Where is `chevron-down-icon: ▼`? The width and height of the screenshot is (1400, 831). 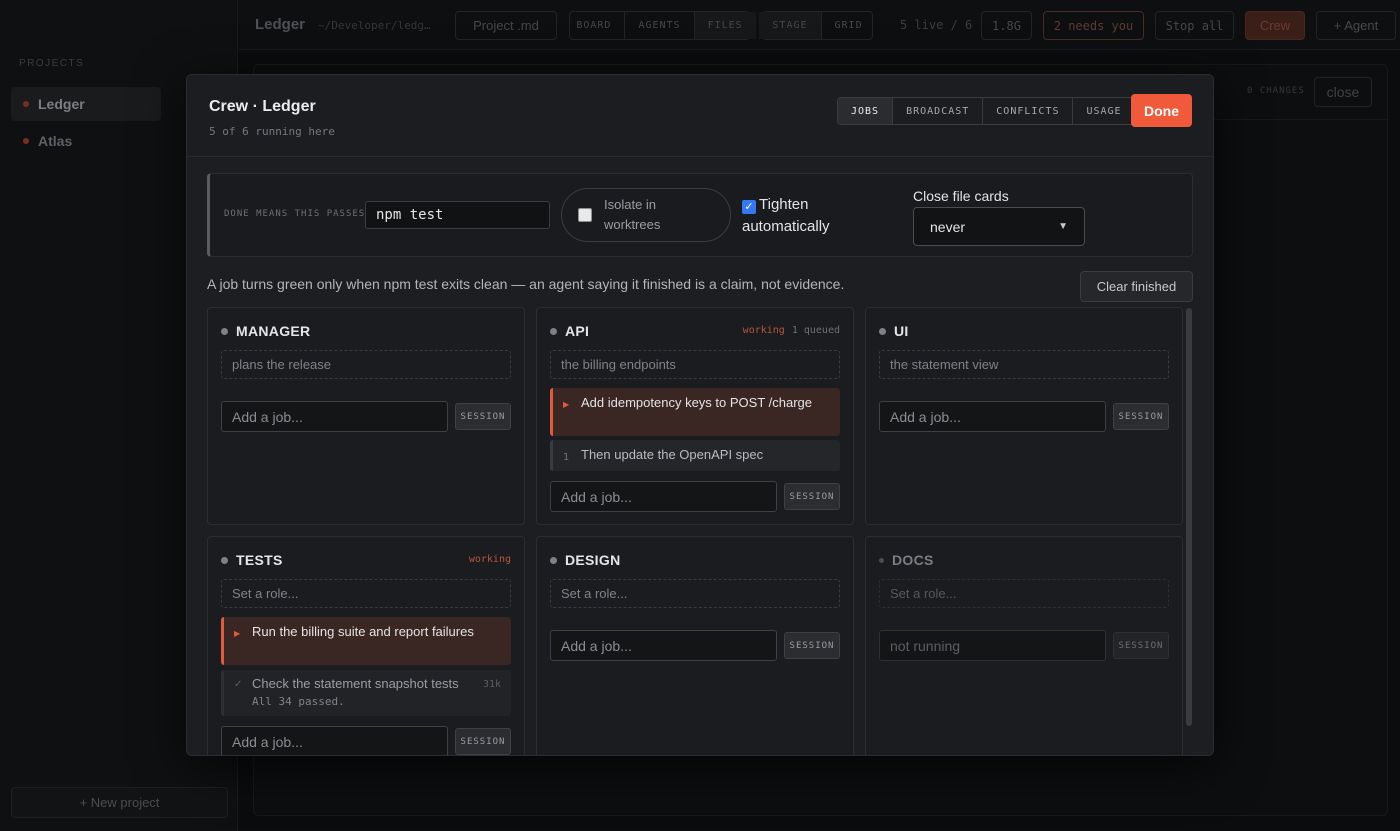
chevron-down-icon: ▼ is located at coordinates (1063, 226).